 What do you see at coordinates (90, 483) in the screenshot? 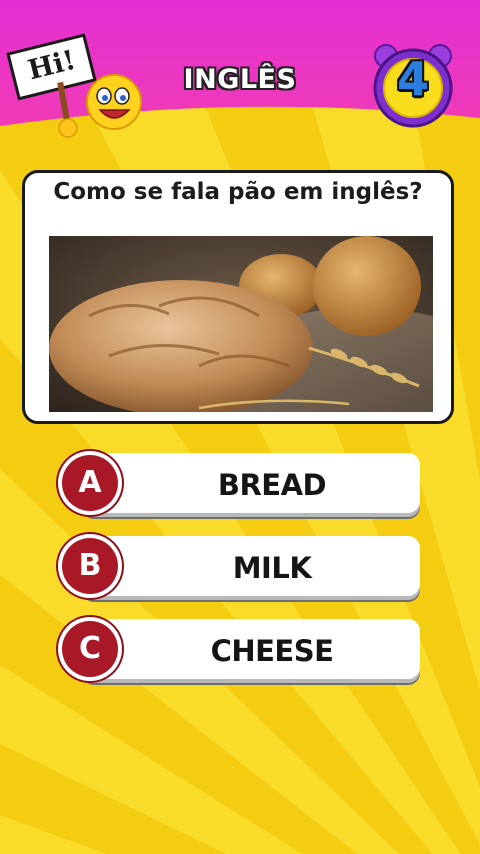
I see `answer-letter-badge: A` at bounding box center [90, 483].